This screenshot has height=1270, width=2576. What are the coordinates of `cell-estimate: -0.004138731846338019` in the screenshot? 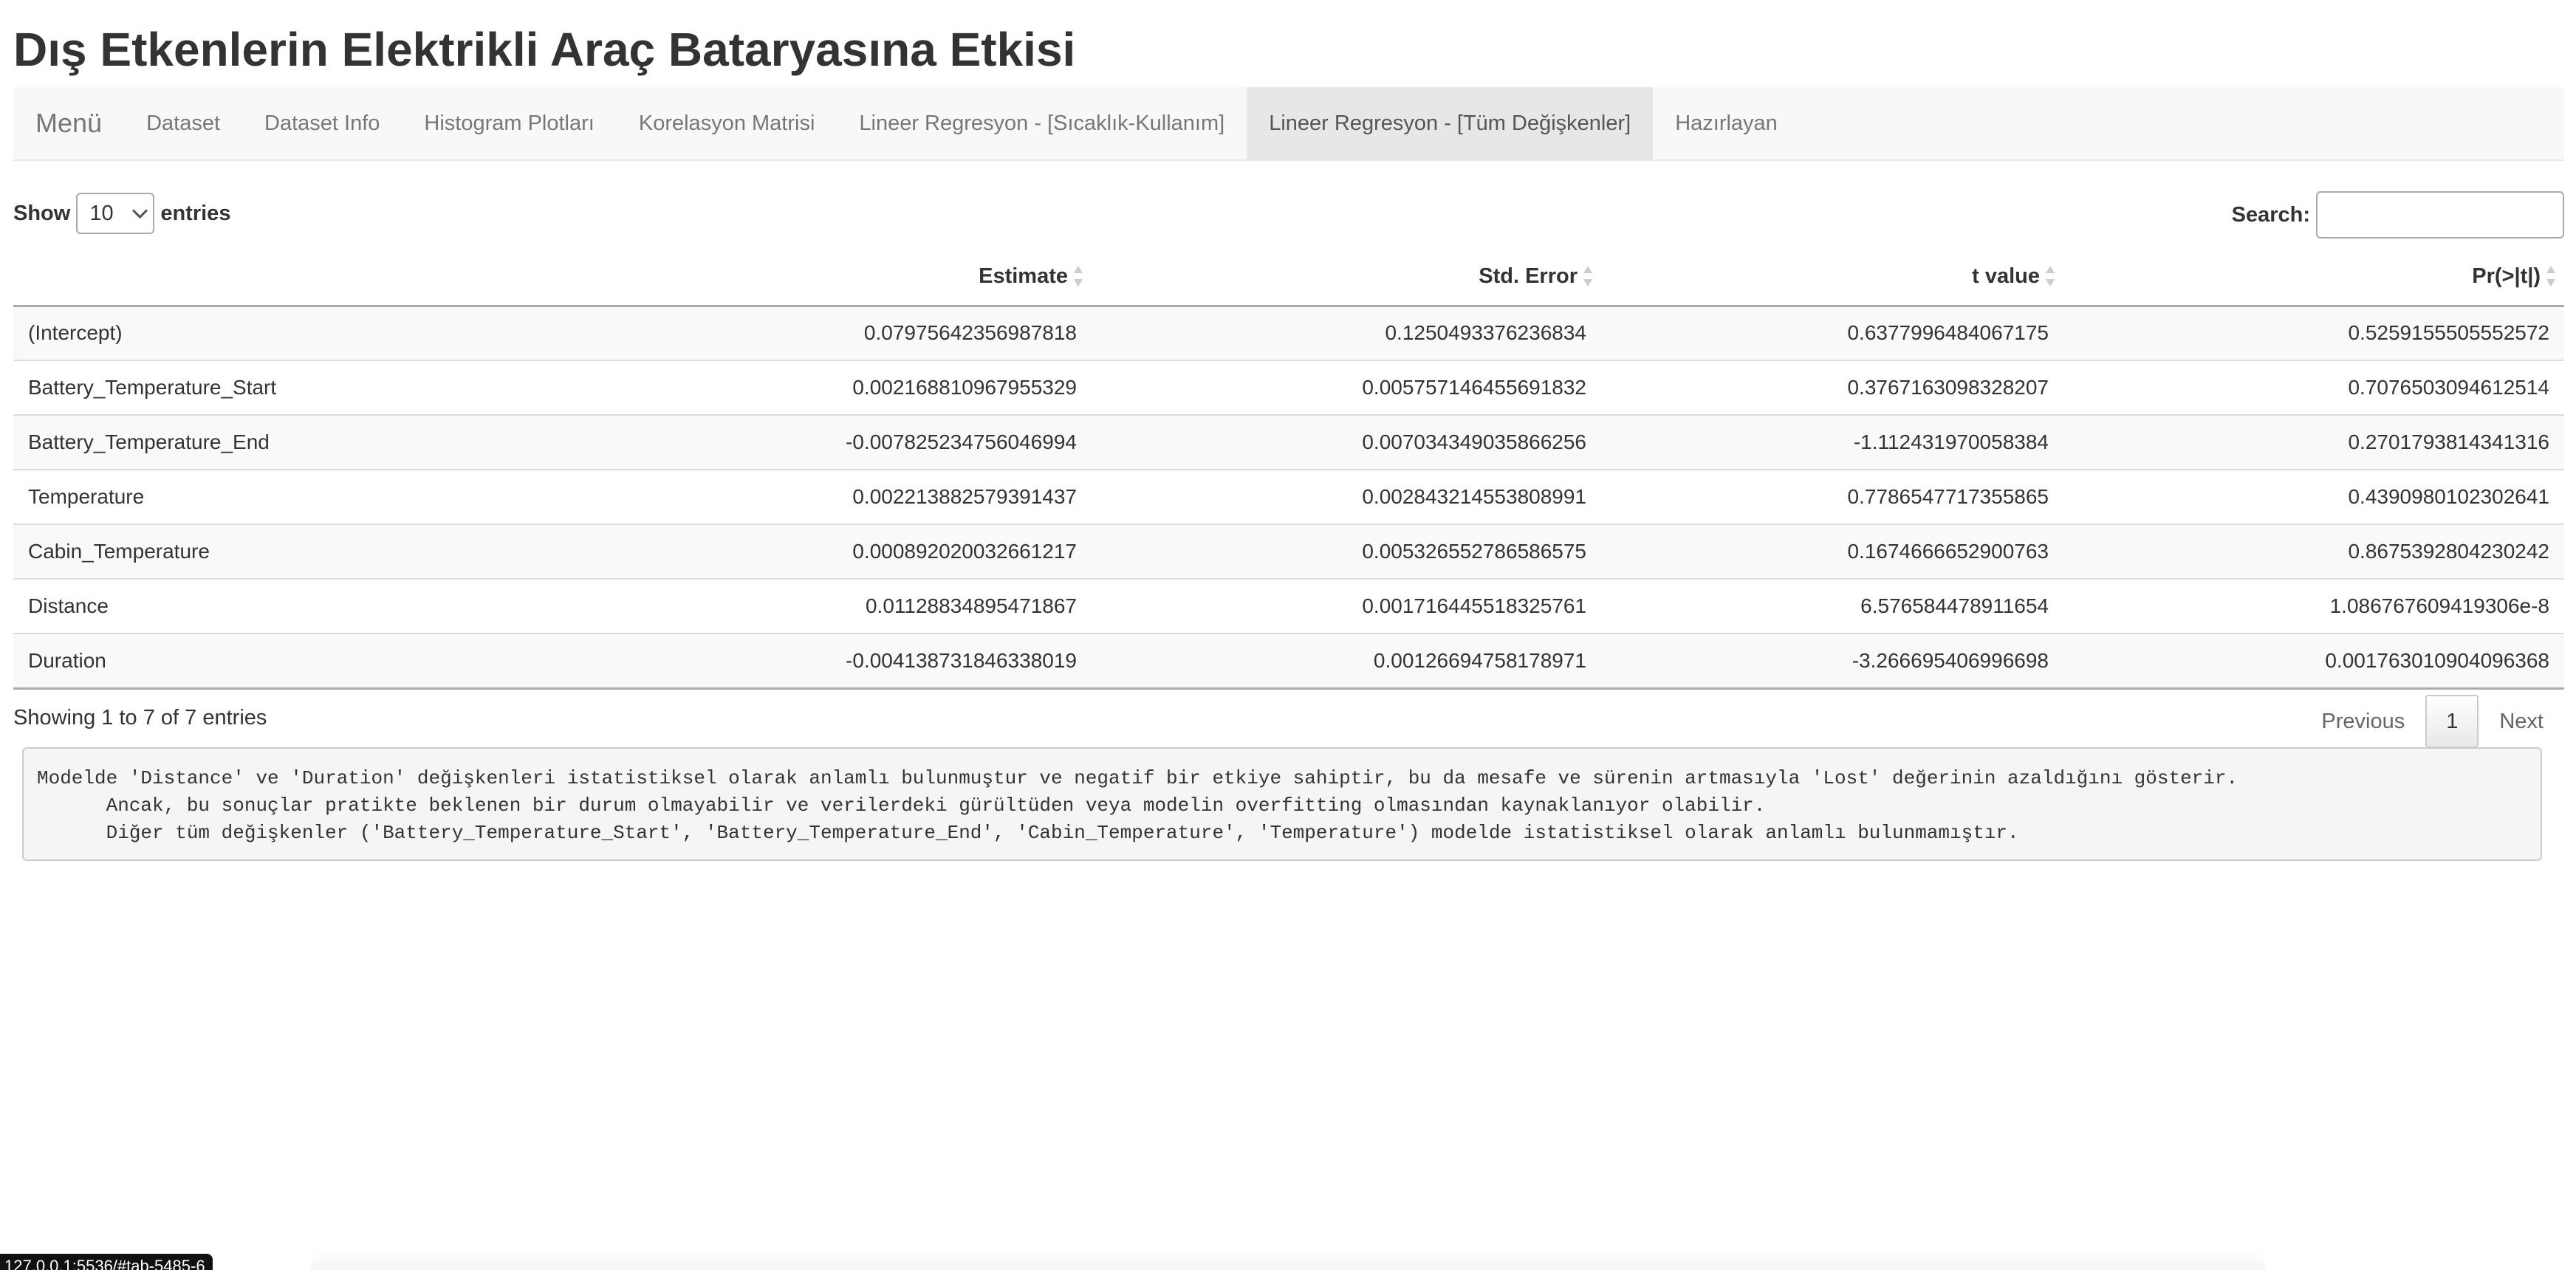 It's located at (833, 661).